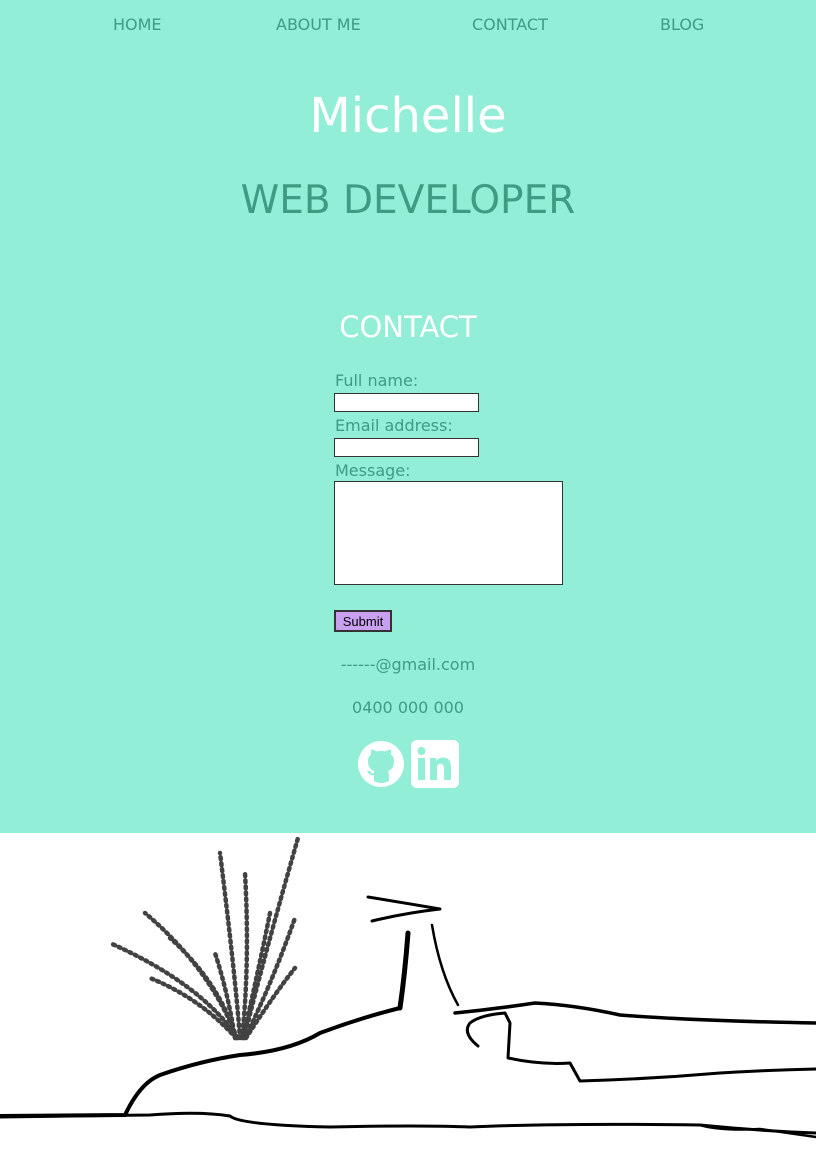 This screenshot has height=1174, width=816. I want to click on job-title: WEB DEVELOPER, so click(408, 200).